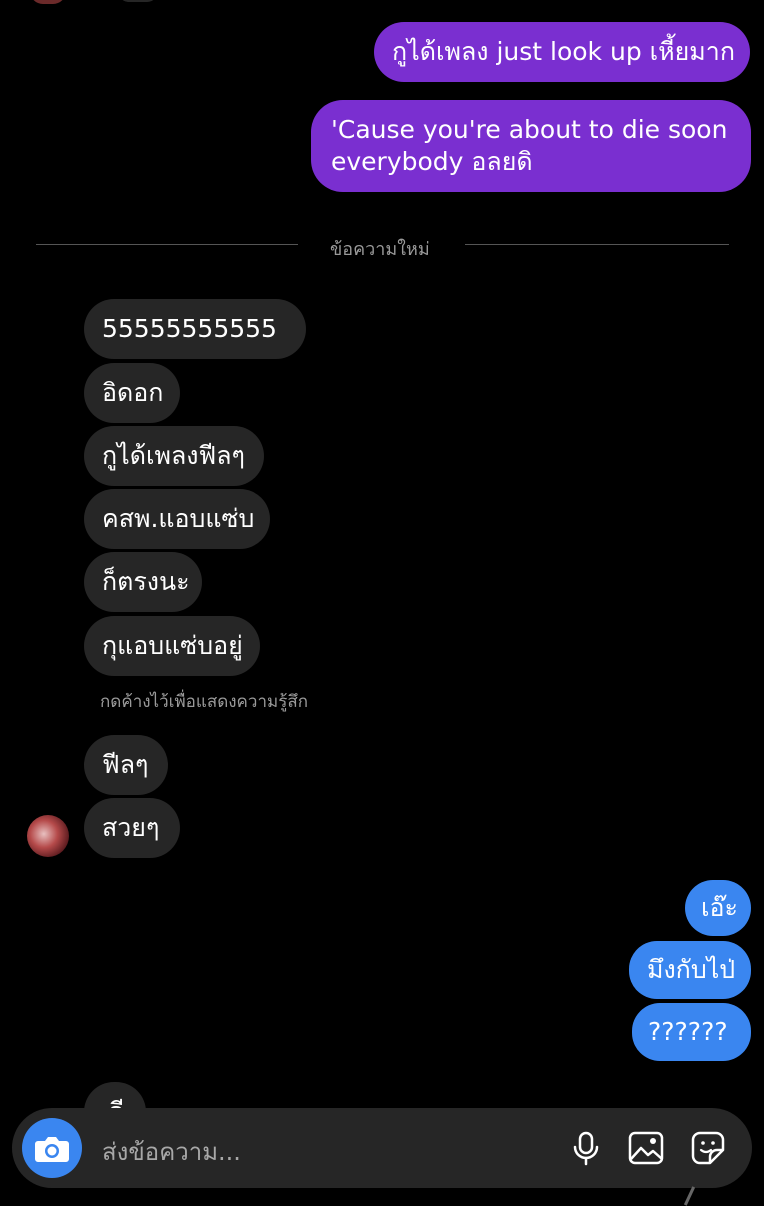 The image size is (764, 1206). I want to click on message-text: กูได้เพลง just look up เหี้ยมาก, so click(563, 51).